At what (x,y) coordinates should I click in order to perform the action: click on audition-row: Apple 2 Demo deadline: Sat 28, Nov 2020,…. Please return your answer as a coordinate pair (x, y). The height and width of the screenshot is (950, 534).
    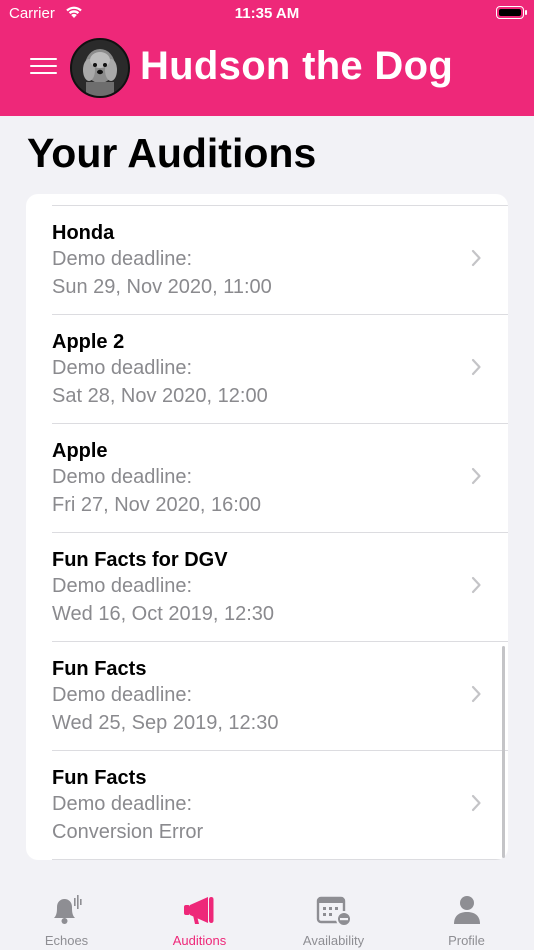
    Looking at the image, I should click on (267, 368).